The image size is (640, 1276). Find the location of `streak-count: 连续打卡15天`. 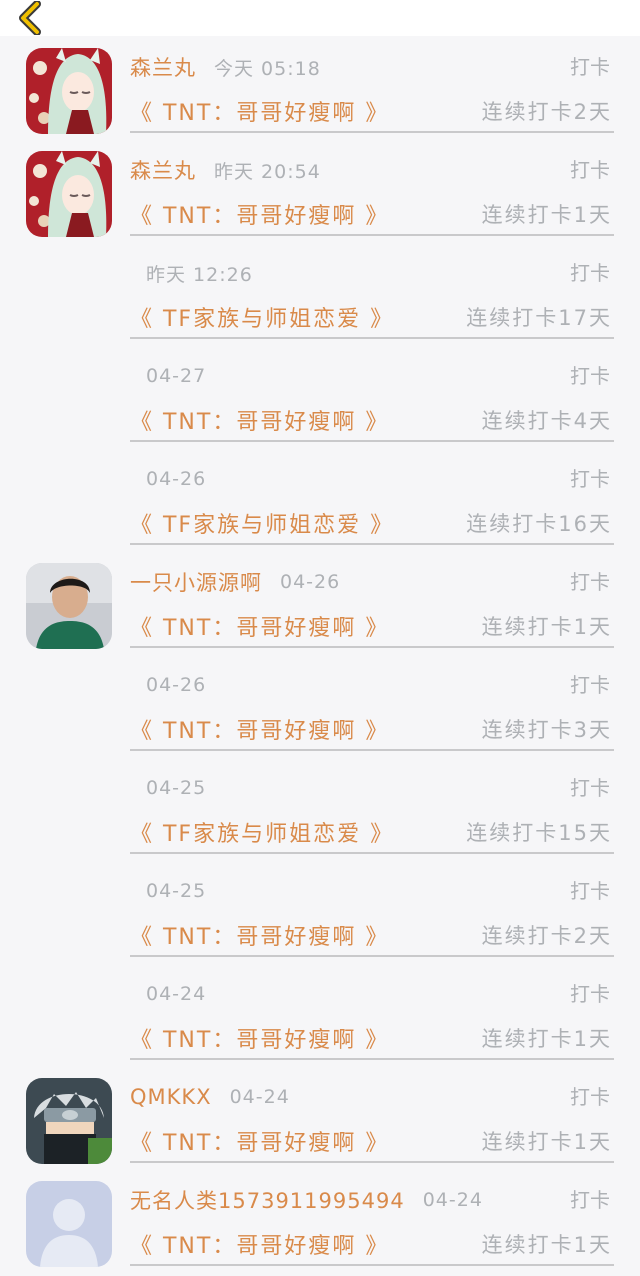

streak-count: 连续打卡15天 is located at coordinates (539, 833).